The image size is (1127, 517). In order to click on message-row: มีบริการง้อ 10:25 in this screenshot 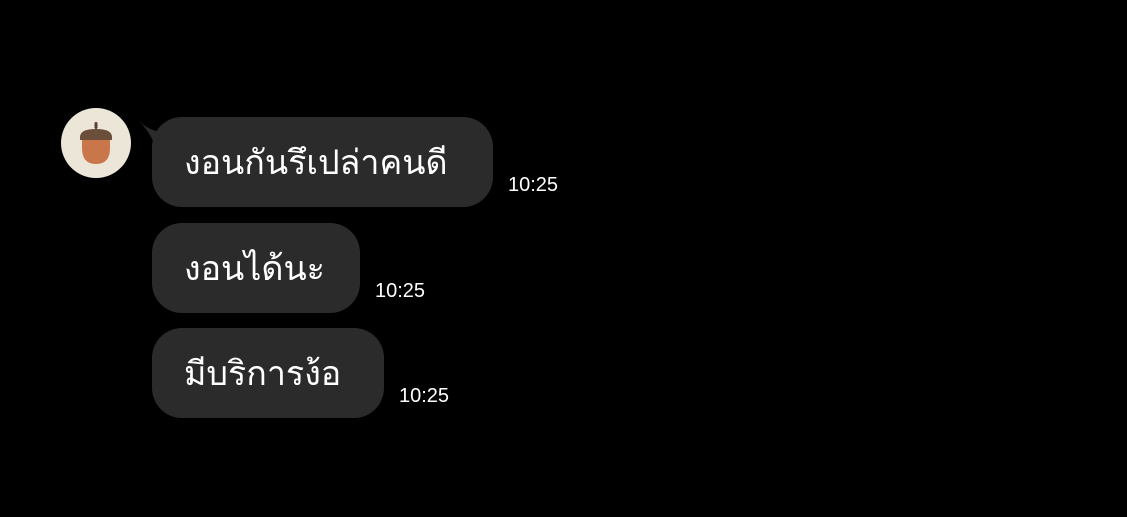, I will do `click(300, 373)`.